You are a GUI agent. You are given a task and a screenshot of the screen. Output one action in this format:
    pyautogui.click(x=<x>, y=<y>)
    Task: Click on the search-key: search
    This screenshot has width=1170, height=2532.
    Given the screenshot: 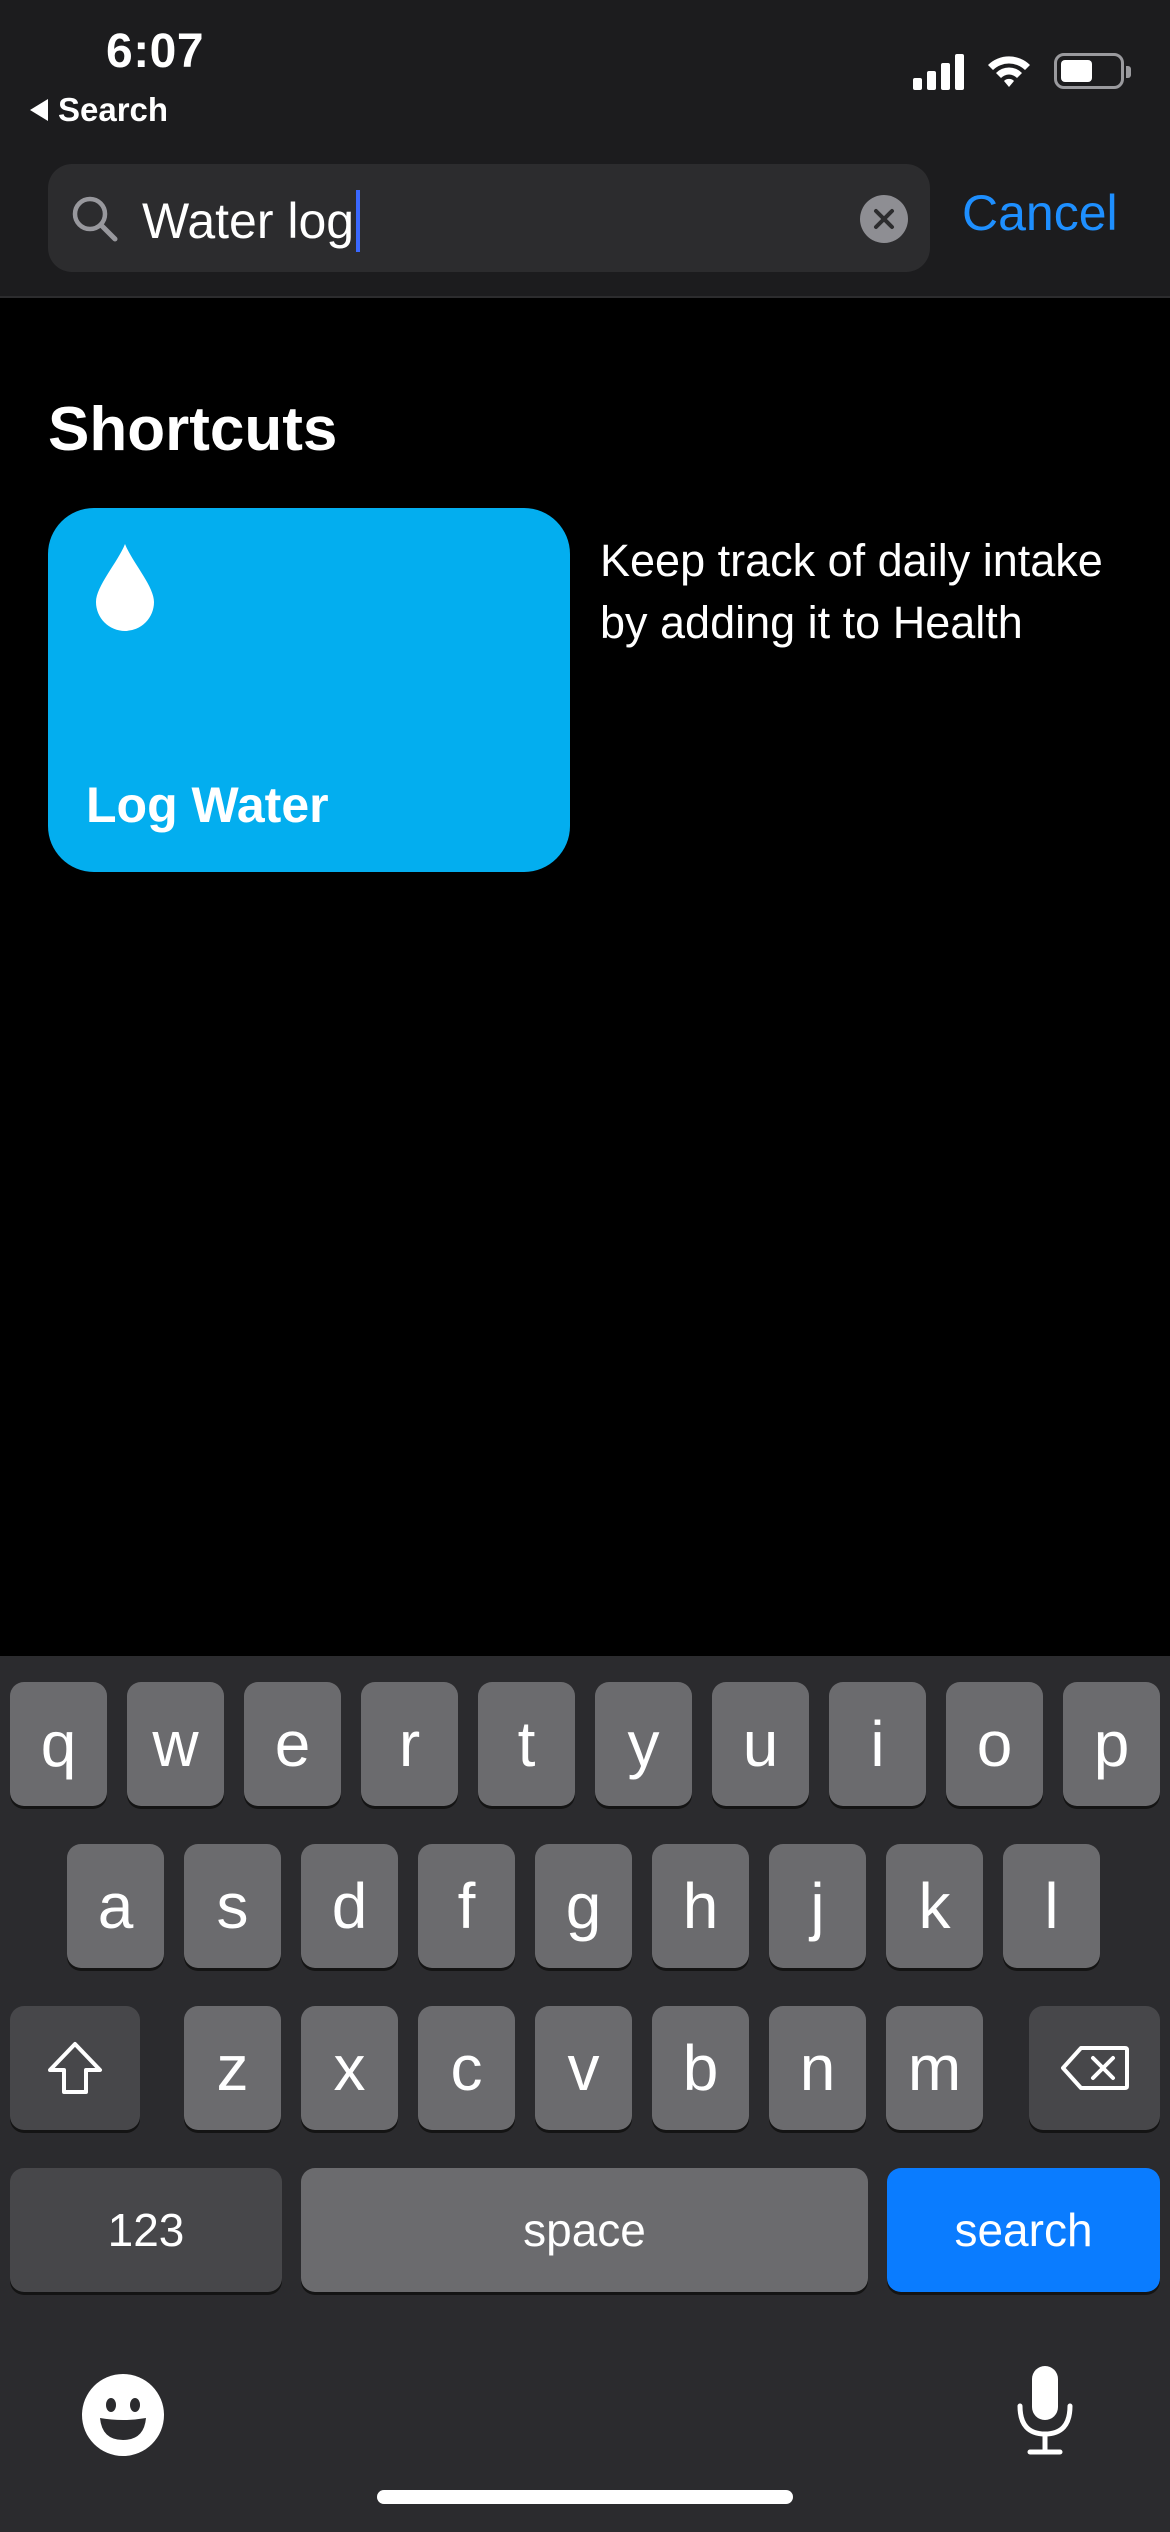 What is the action you would take?
    pyautogui.click(x=1023, y=2230)
    